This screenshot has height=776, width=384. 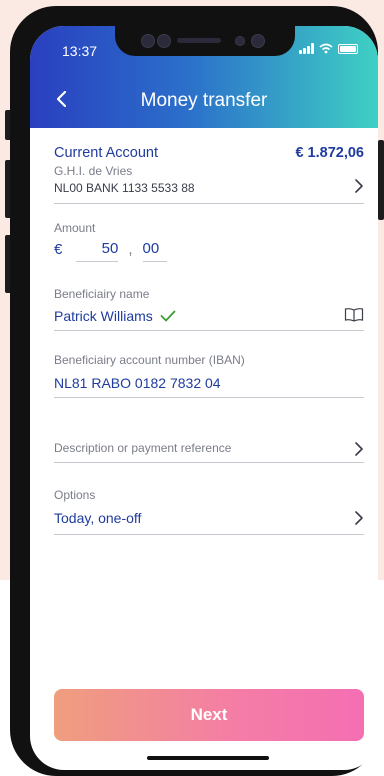 I want to click on account-holder: G.H.I. de Vries, so click(x=93, y=171).